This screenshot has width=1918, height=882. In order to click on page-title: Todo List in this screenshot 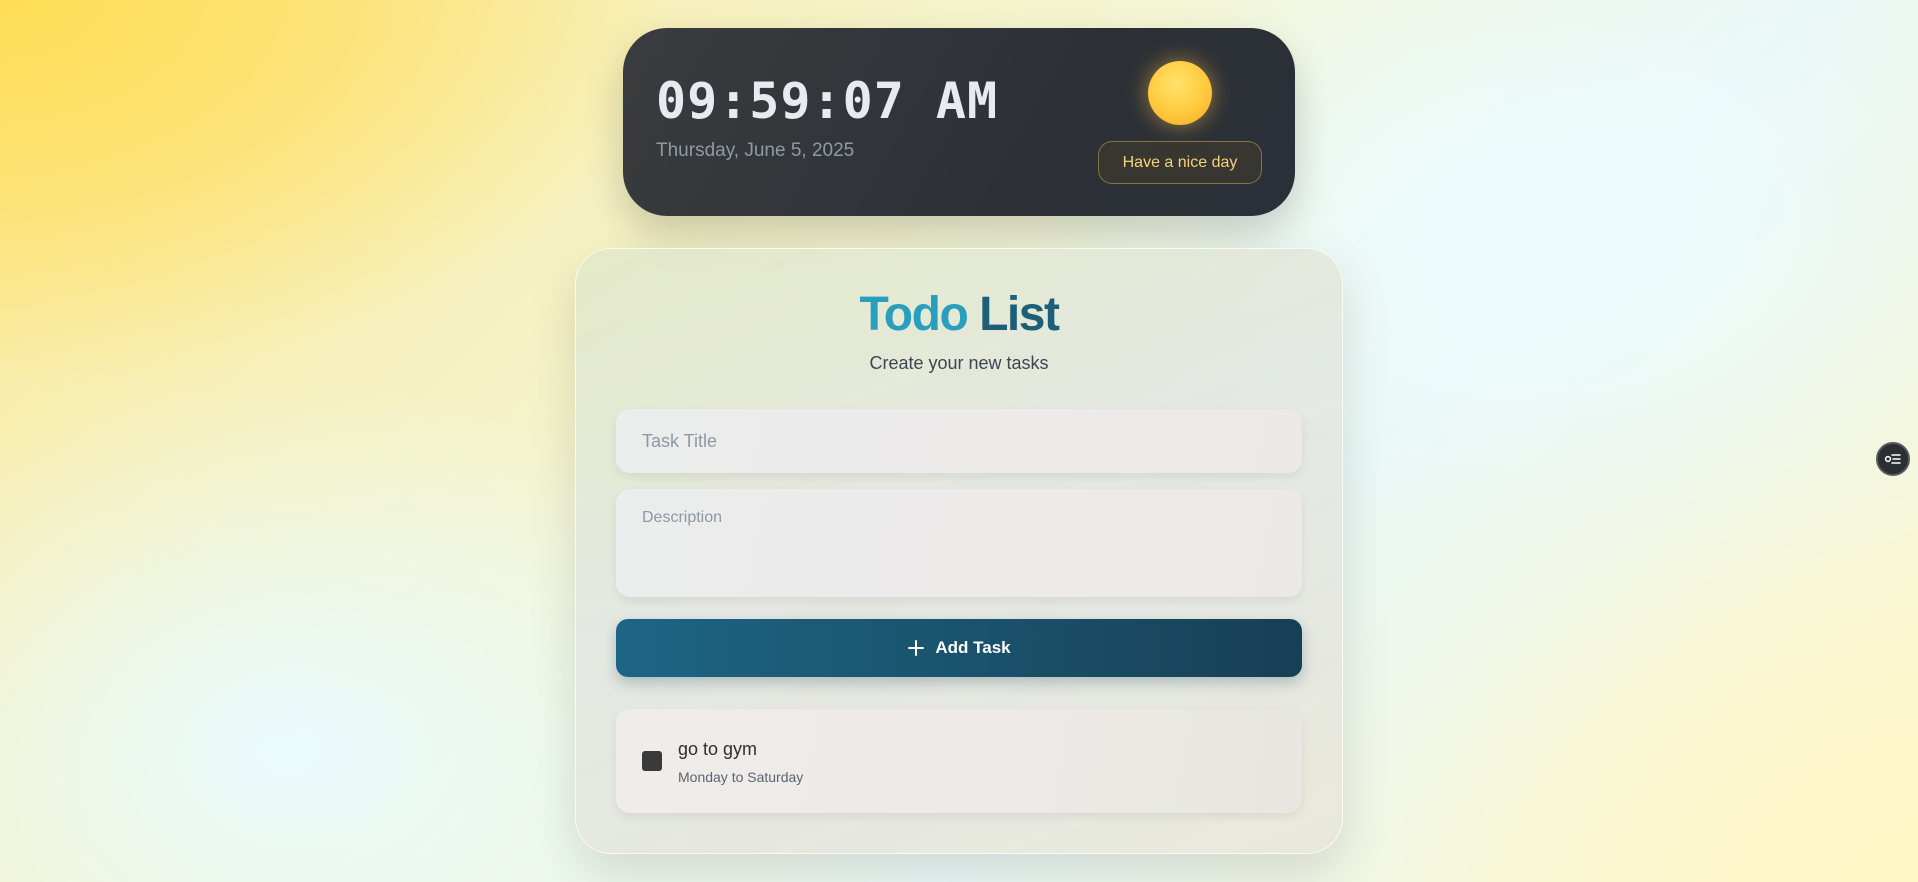, I will do `click(959, 314)`.